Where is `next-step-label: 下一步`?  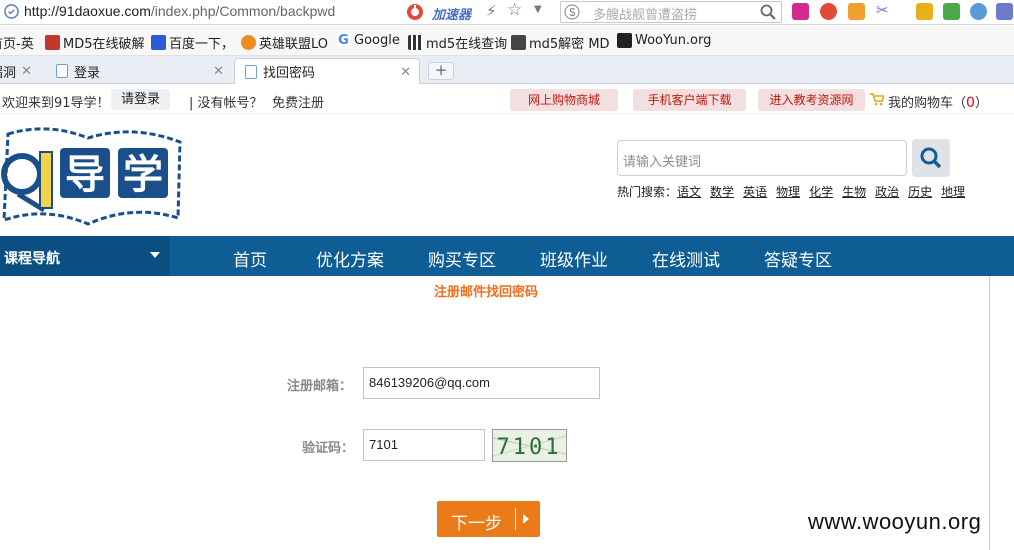 next-step-label: 下一步 is located at coordinates (476, 524).